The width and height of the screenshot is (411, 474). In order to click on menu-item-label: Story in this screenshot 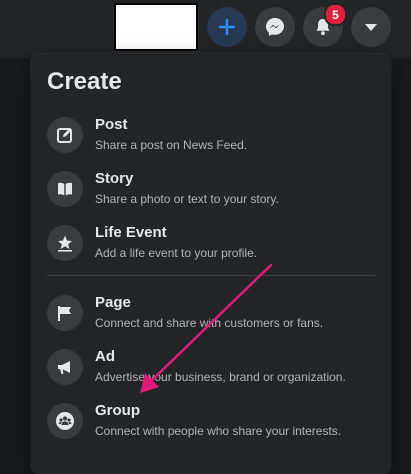, I will do `click(114, 178)`.